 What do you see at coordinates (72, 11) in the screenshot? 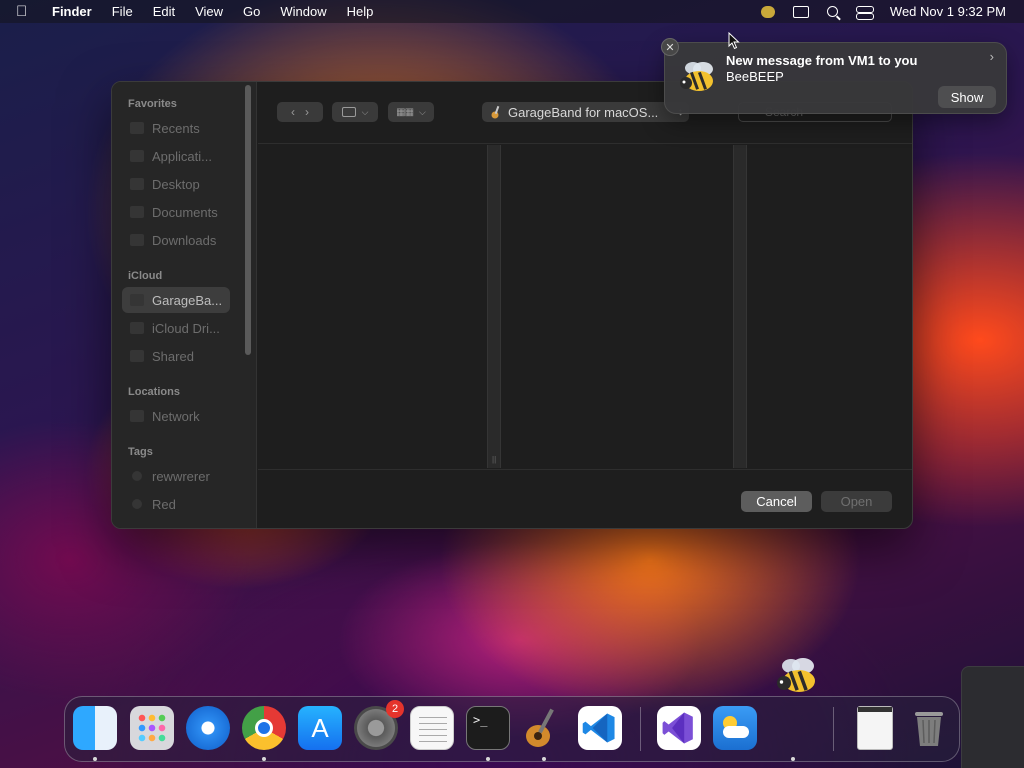
I see `menu-app-name: Finder` at bounding box center [72, 11].